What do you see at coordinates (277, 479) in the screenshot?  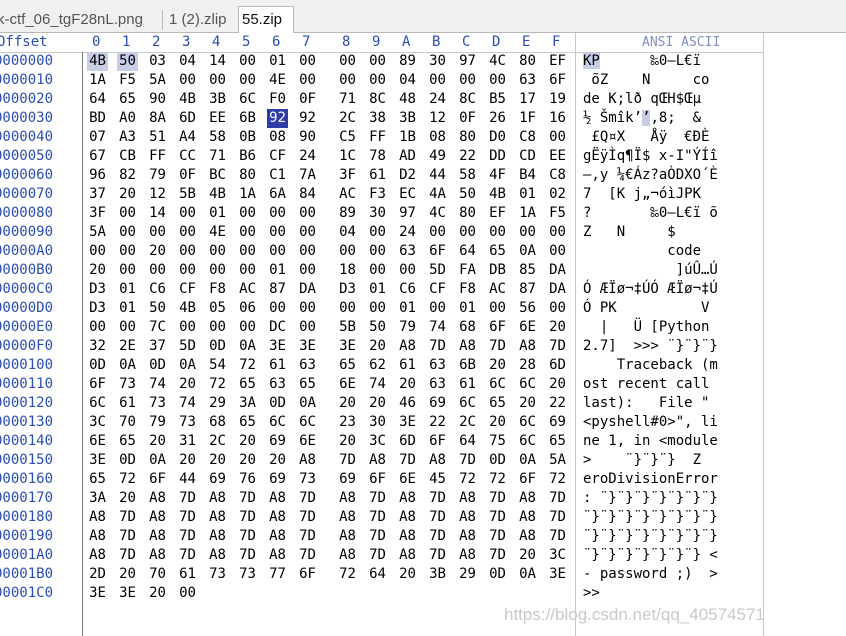 I see `hex-byte: 69` at bounding box center [277, 479].